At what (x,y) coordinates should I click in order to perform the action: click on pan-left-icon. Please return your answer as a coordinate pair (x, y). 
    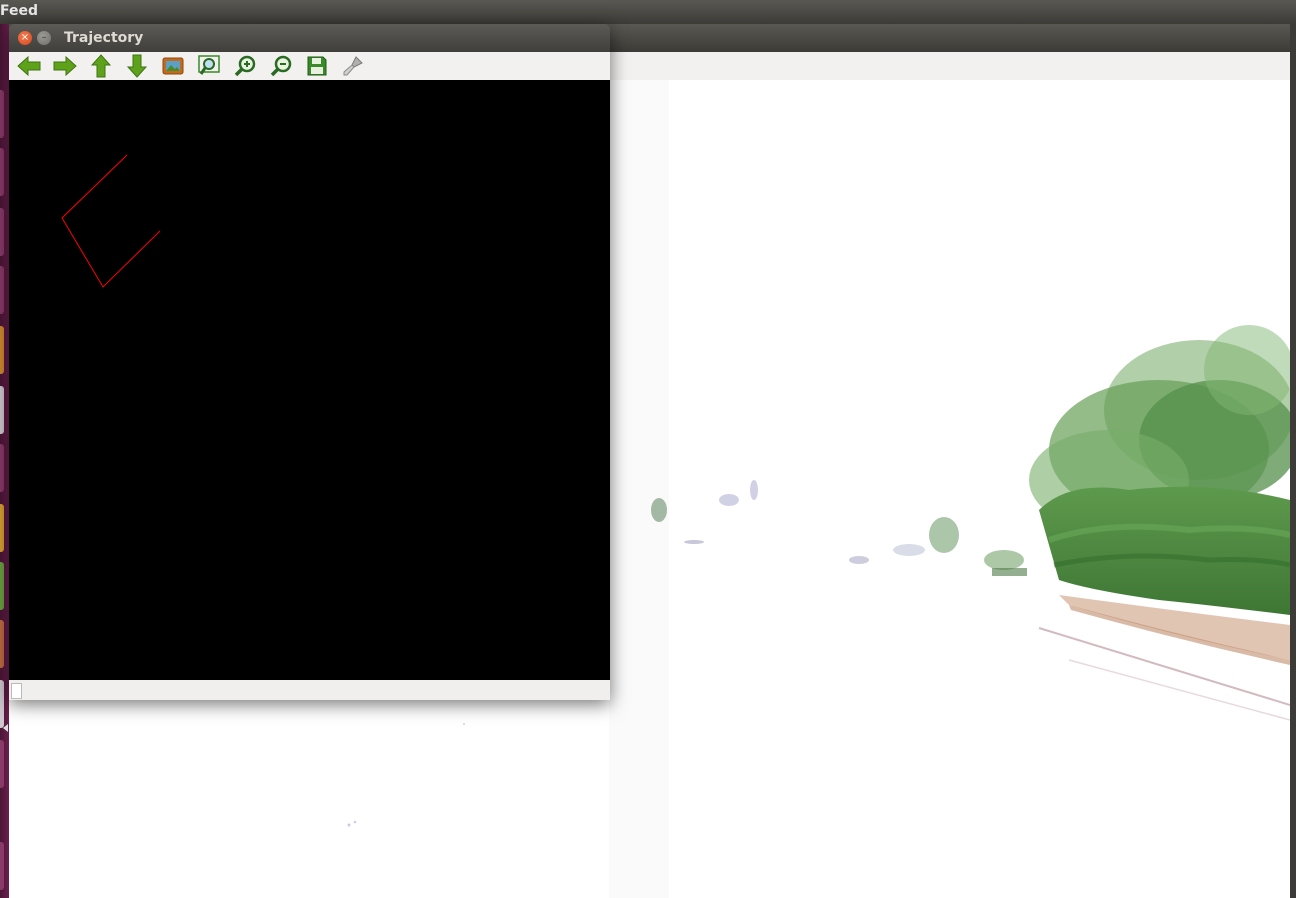
    Looking at the image, I should click on (29, 66).